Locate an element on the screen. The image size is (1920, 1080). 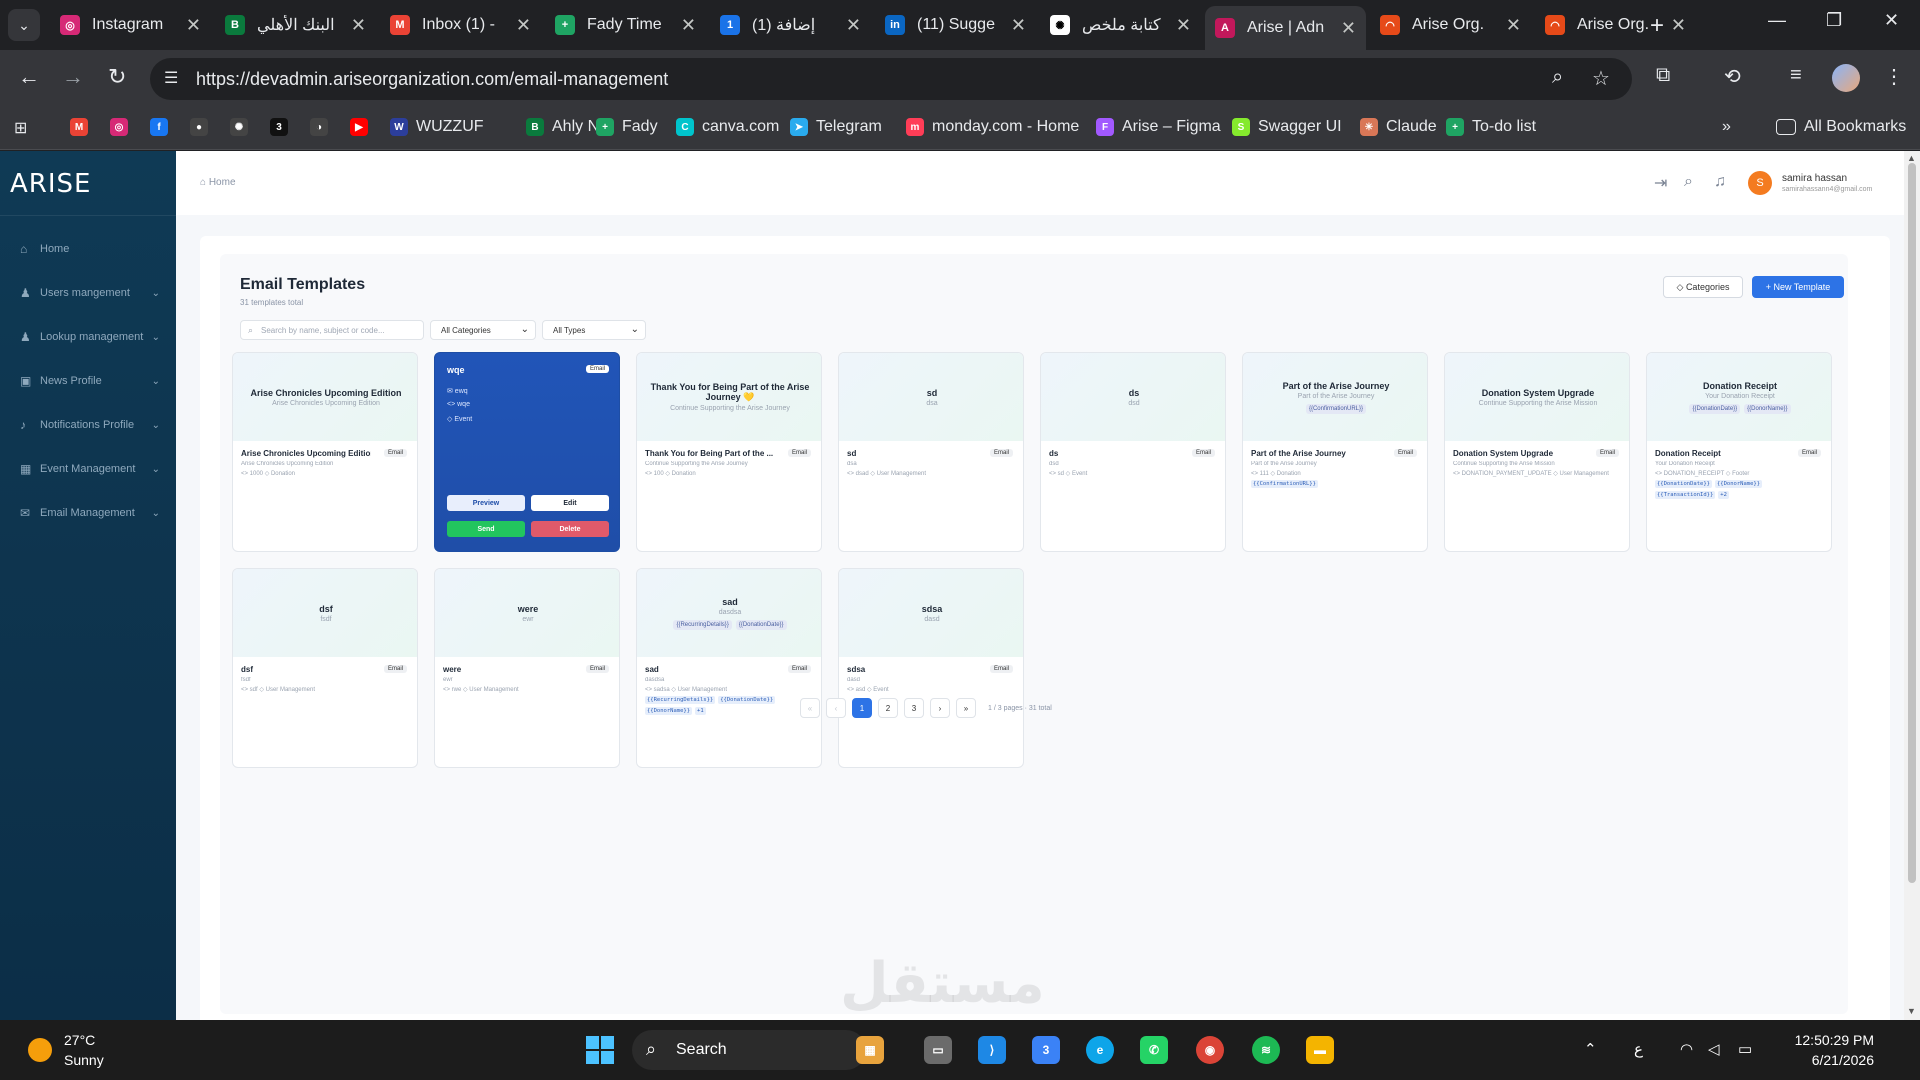
file-explorer-icon: ▭ is located at coordinates (938, 1050).